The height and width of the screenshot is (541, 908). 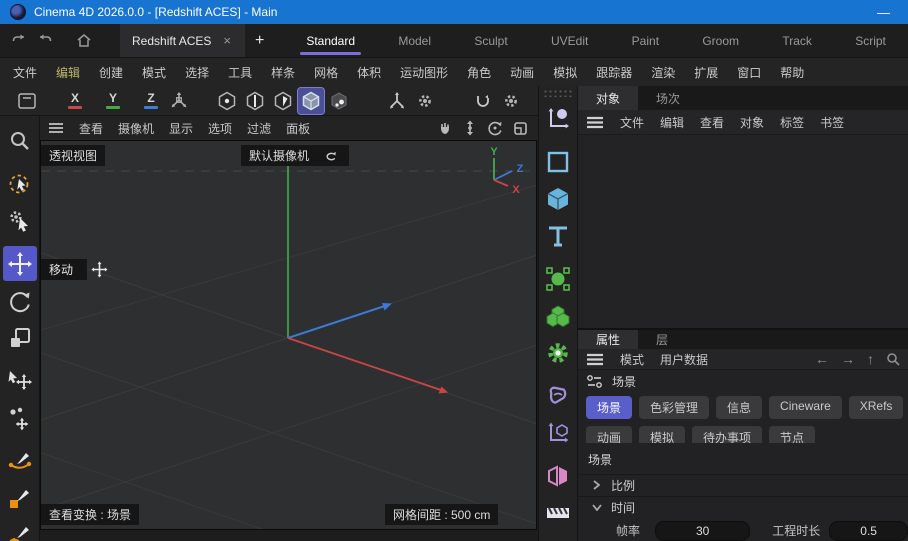 What do you see at coordinates (522, 72) in the screenshot?
I see `menu-animate: 动画` at bounding box center [522, 72].